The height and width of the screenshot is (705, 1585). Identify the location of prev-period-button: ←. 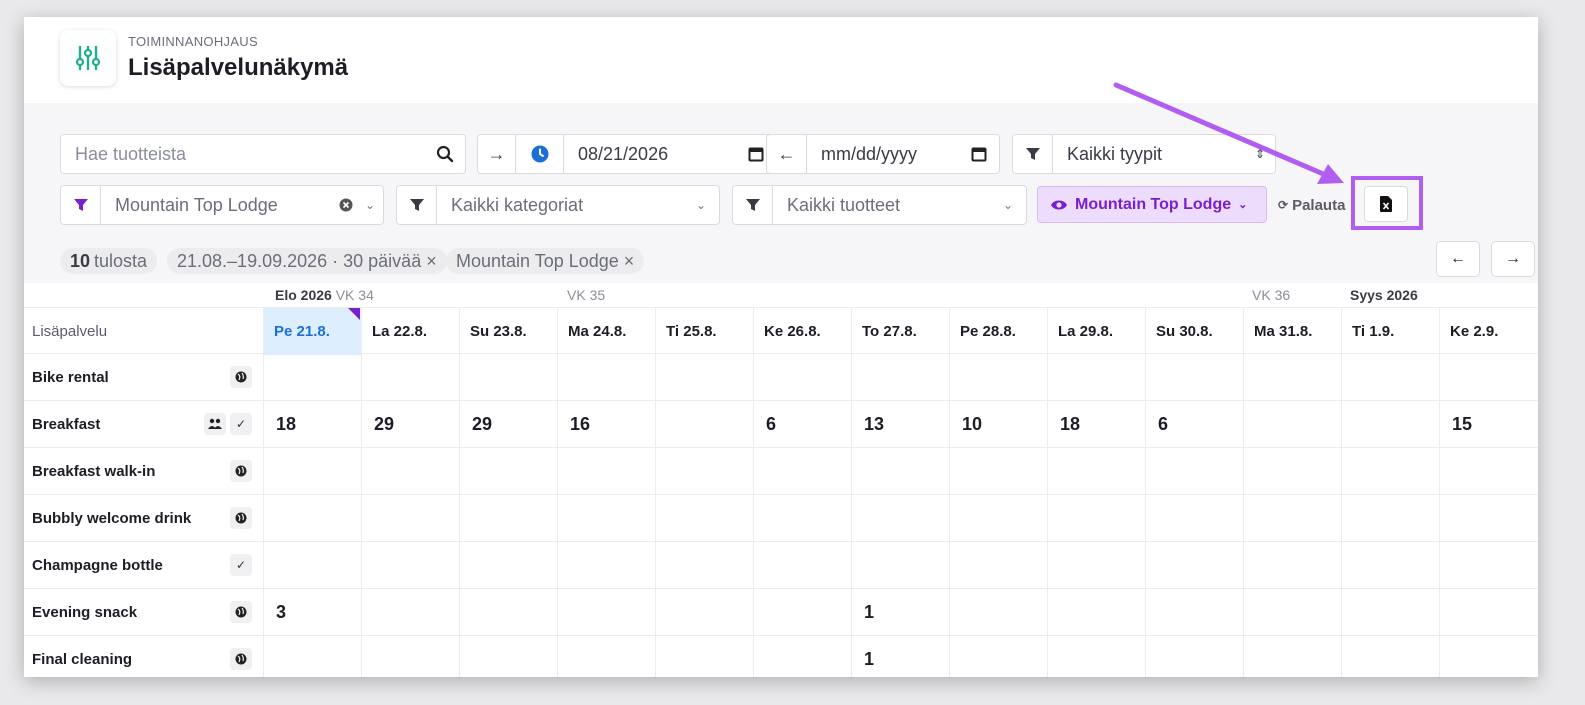
(1458, 259).